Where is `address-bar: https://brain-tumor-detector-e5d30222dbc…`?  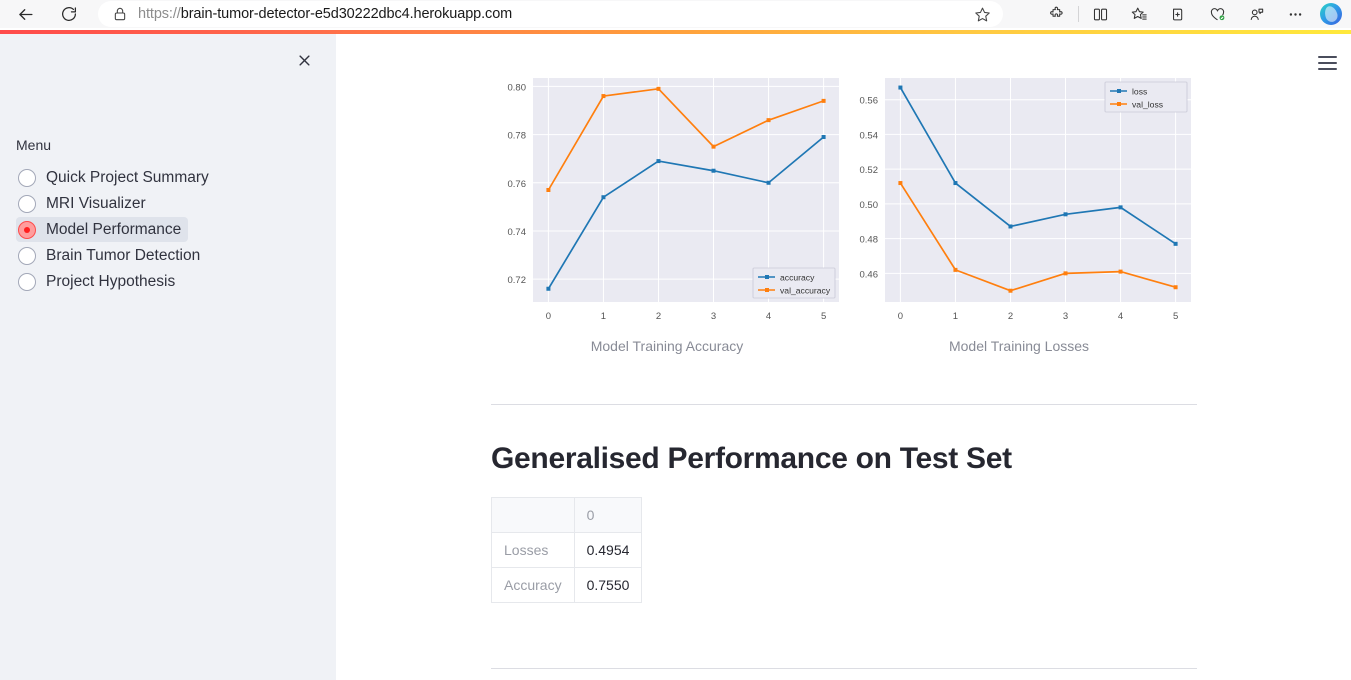
address-bar: https://brain-tumor-detector-e5d30222dbc… is located at coordinates (550, 14).